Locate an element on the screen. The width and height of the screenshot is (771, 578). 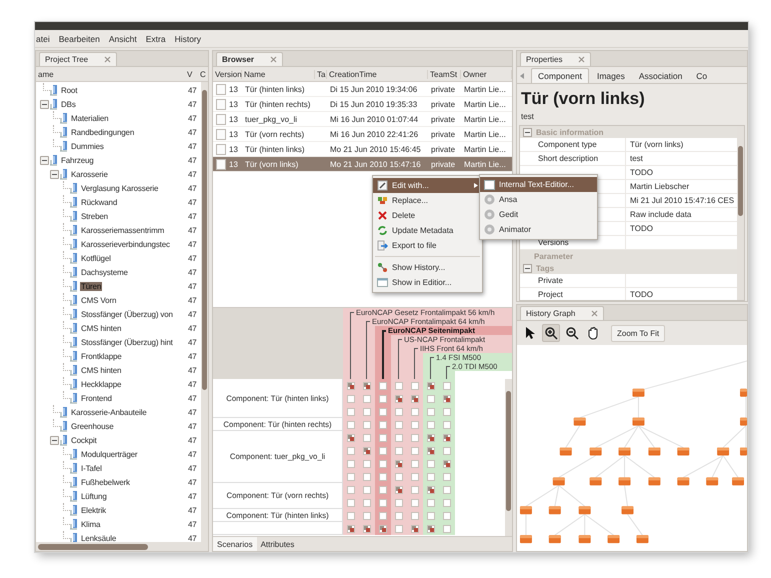
tree-item: Frontend is located at coordinates (96, 398).